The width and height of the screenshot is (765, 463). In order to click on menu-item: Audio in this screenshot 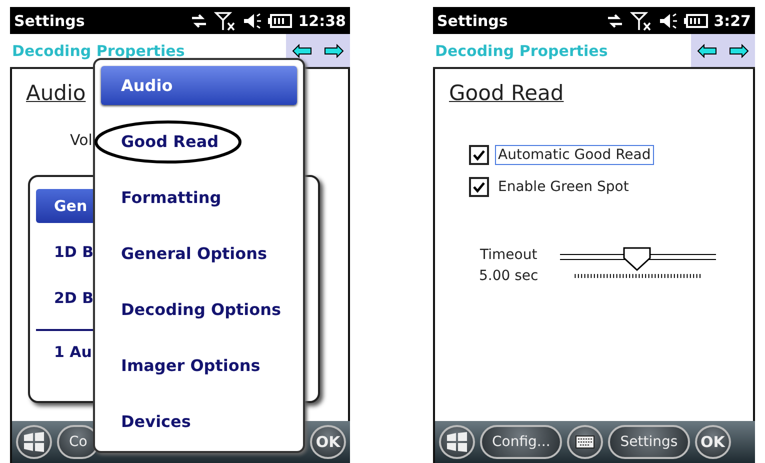, I will do `click(199, 85)`.